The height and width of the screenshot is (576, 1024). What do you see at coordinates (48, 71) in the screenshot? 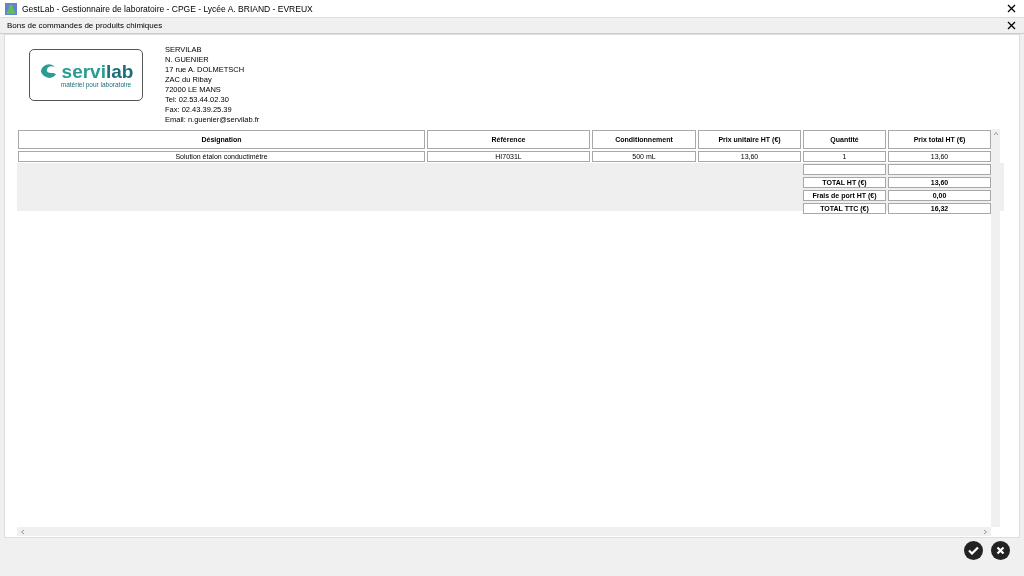
I see `swirl-icon` at bounding box center [48, 71].